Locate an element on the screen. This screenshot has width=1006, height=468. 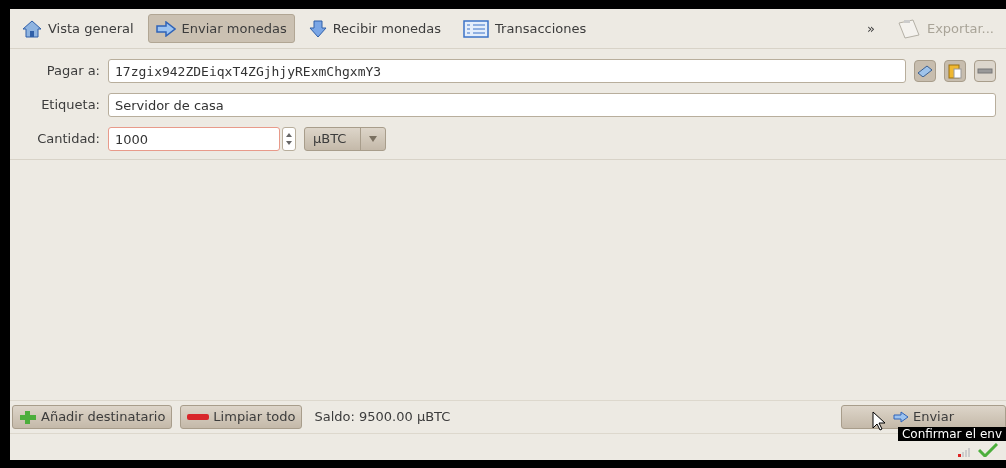
overflow-button: » is located at coordinates (870, 28).